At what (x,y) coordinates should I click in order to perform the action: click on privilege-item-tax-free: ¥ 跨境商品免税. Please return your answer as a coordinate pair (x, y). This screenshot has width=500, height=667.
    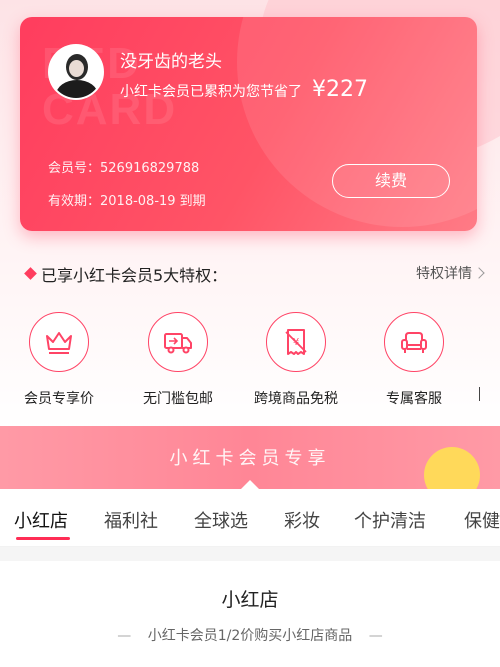
    Looking at the image, I should click on (296, 362).